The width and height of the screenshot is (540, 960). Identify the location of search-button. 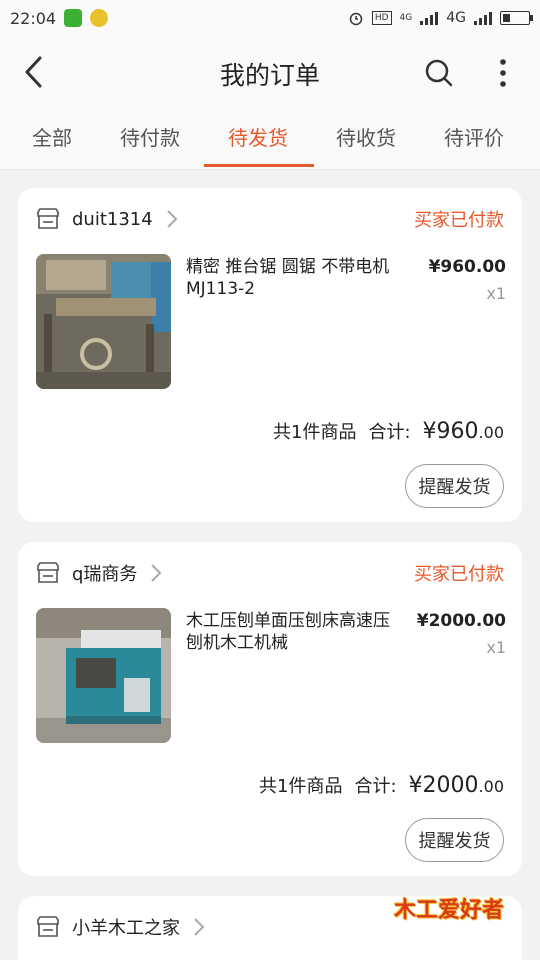
(439, 73).